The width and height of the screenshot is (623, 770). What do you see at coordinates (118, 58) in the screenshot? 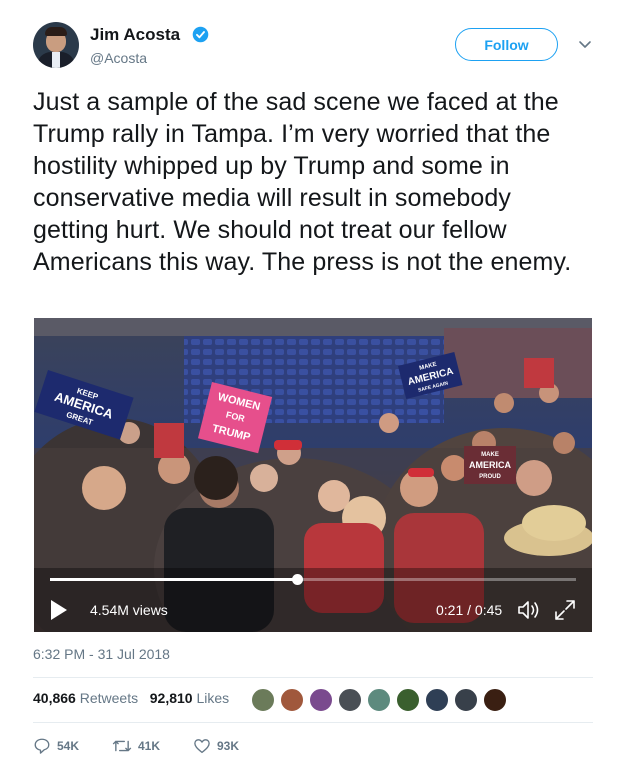
I see `author-handle: @Acosta` at bounding box center [118, 58].